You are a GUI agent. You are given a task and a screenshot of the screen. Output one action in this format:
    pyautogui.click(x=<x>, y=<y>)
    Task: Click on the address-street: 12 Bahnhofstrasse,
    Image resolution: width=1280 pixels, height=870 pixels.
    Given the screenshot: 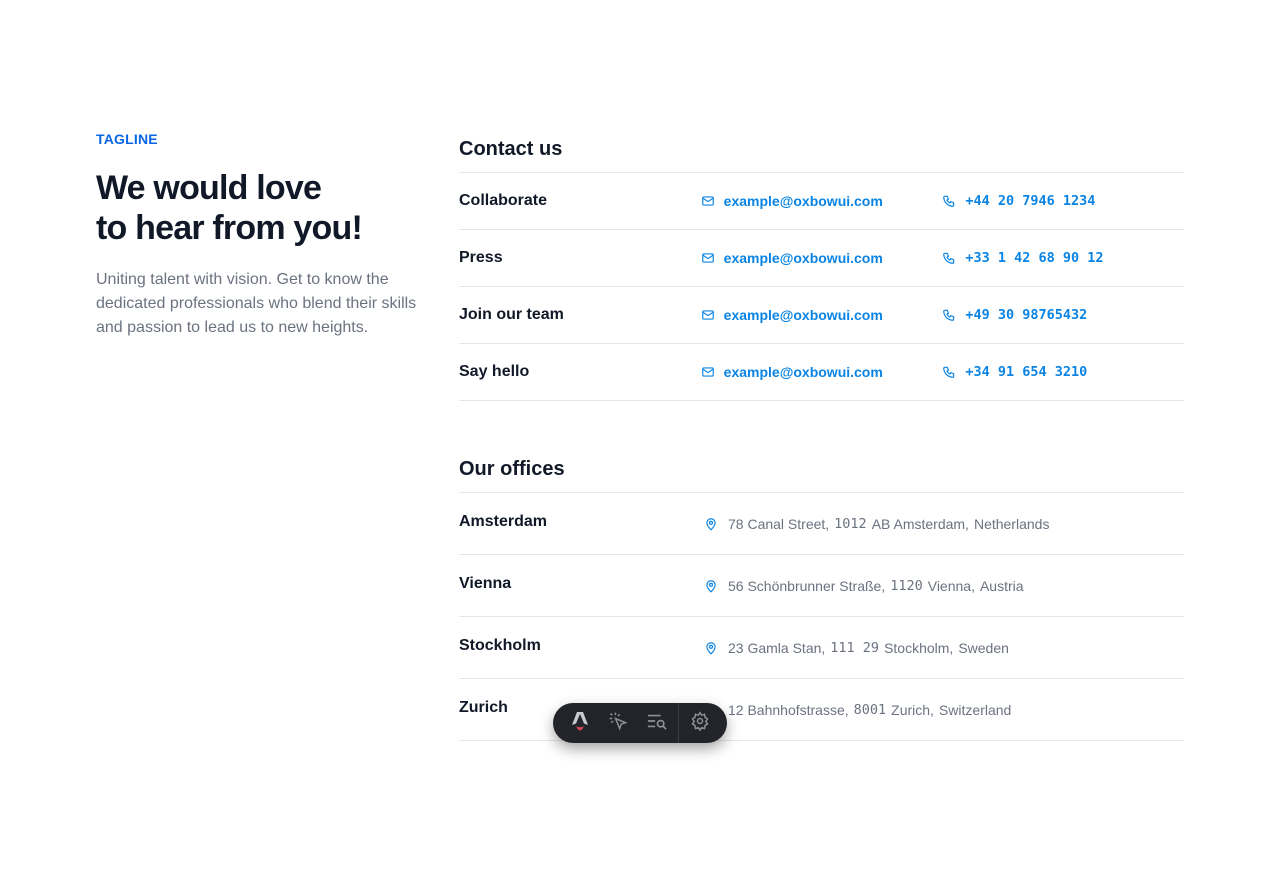 What is the action you would take?
    pyautogui.click(x=788, y=710)
    